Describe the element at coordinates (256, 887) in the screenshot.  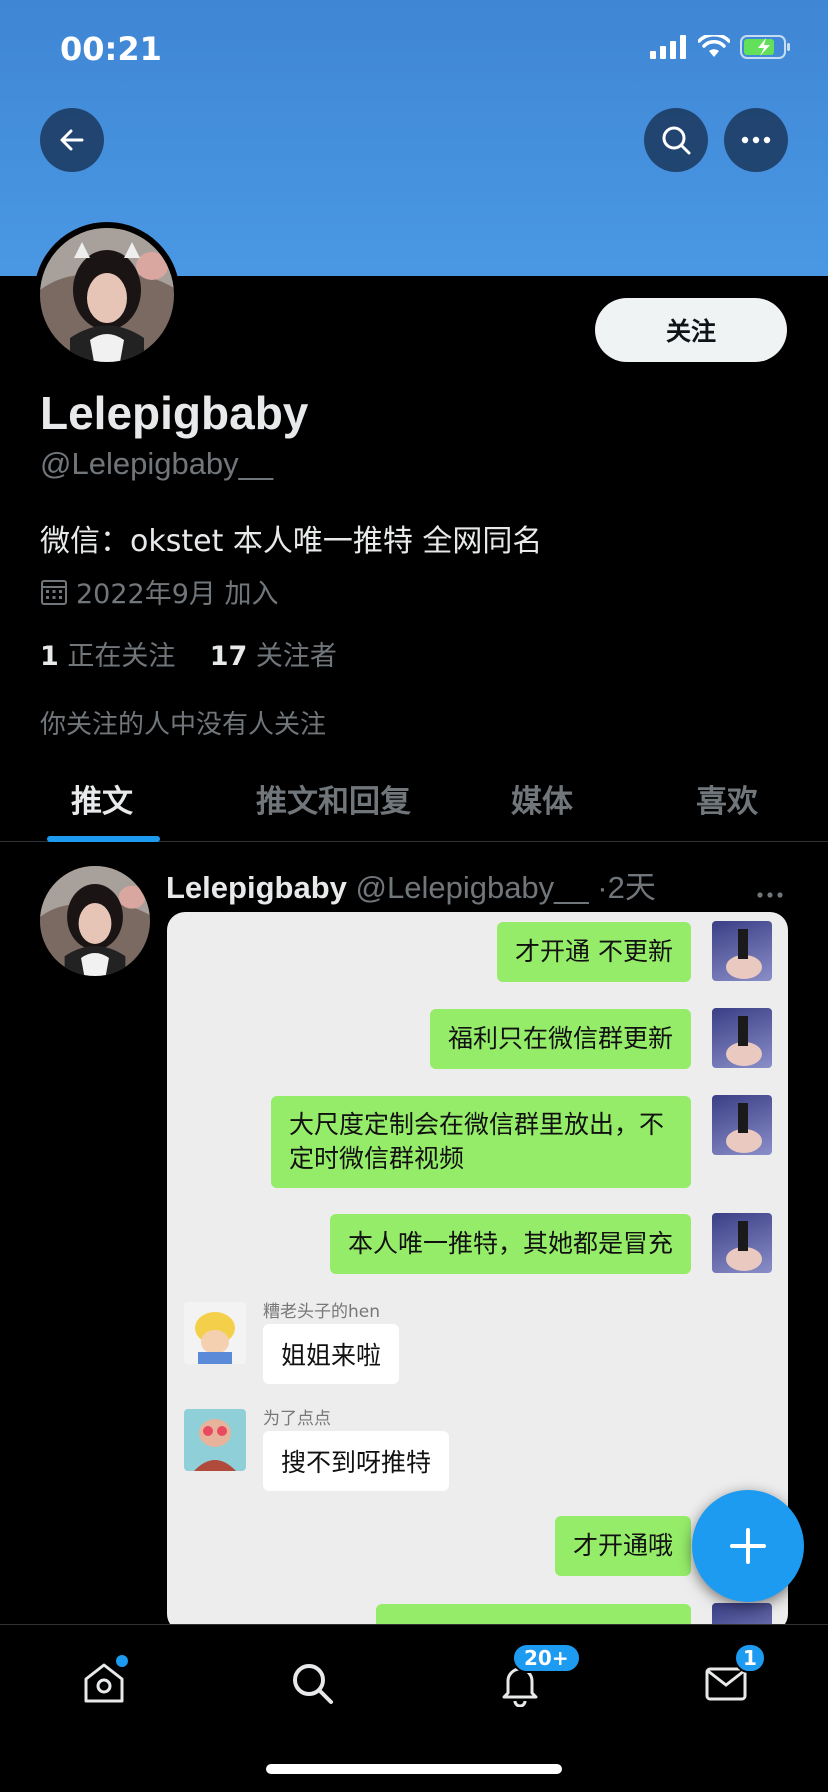
I see `tweet-author-name: Lelepigbaby` at that location.